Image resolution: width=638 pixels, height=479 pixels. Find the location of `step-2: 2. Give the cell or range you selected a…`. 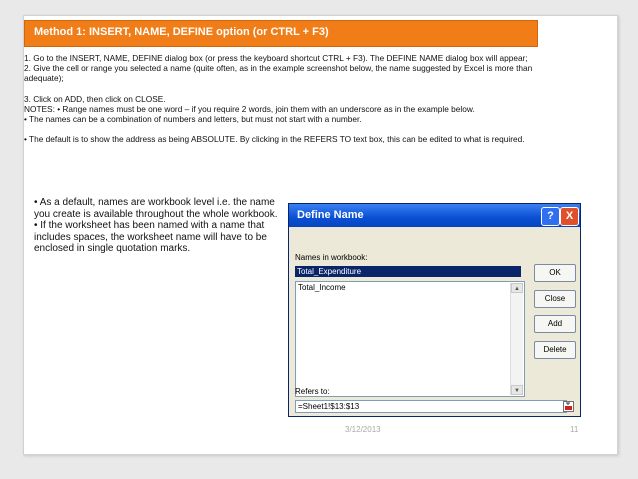

step-2: 2. Give the cell or range you selected a… is located at coordinates (278, 73).